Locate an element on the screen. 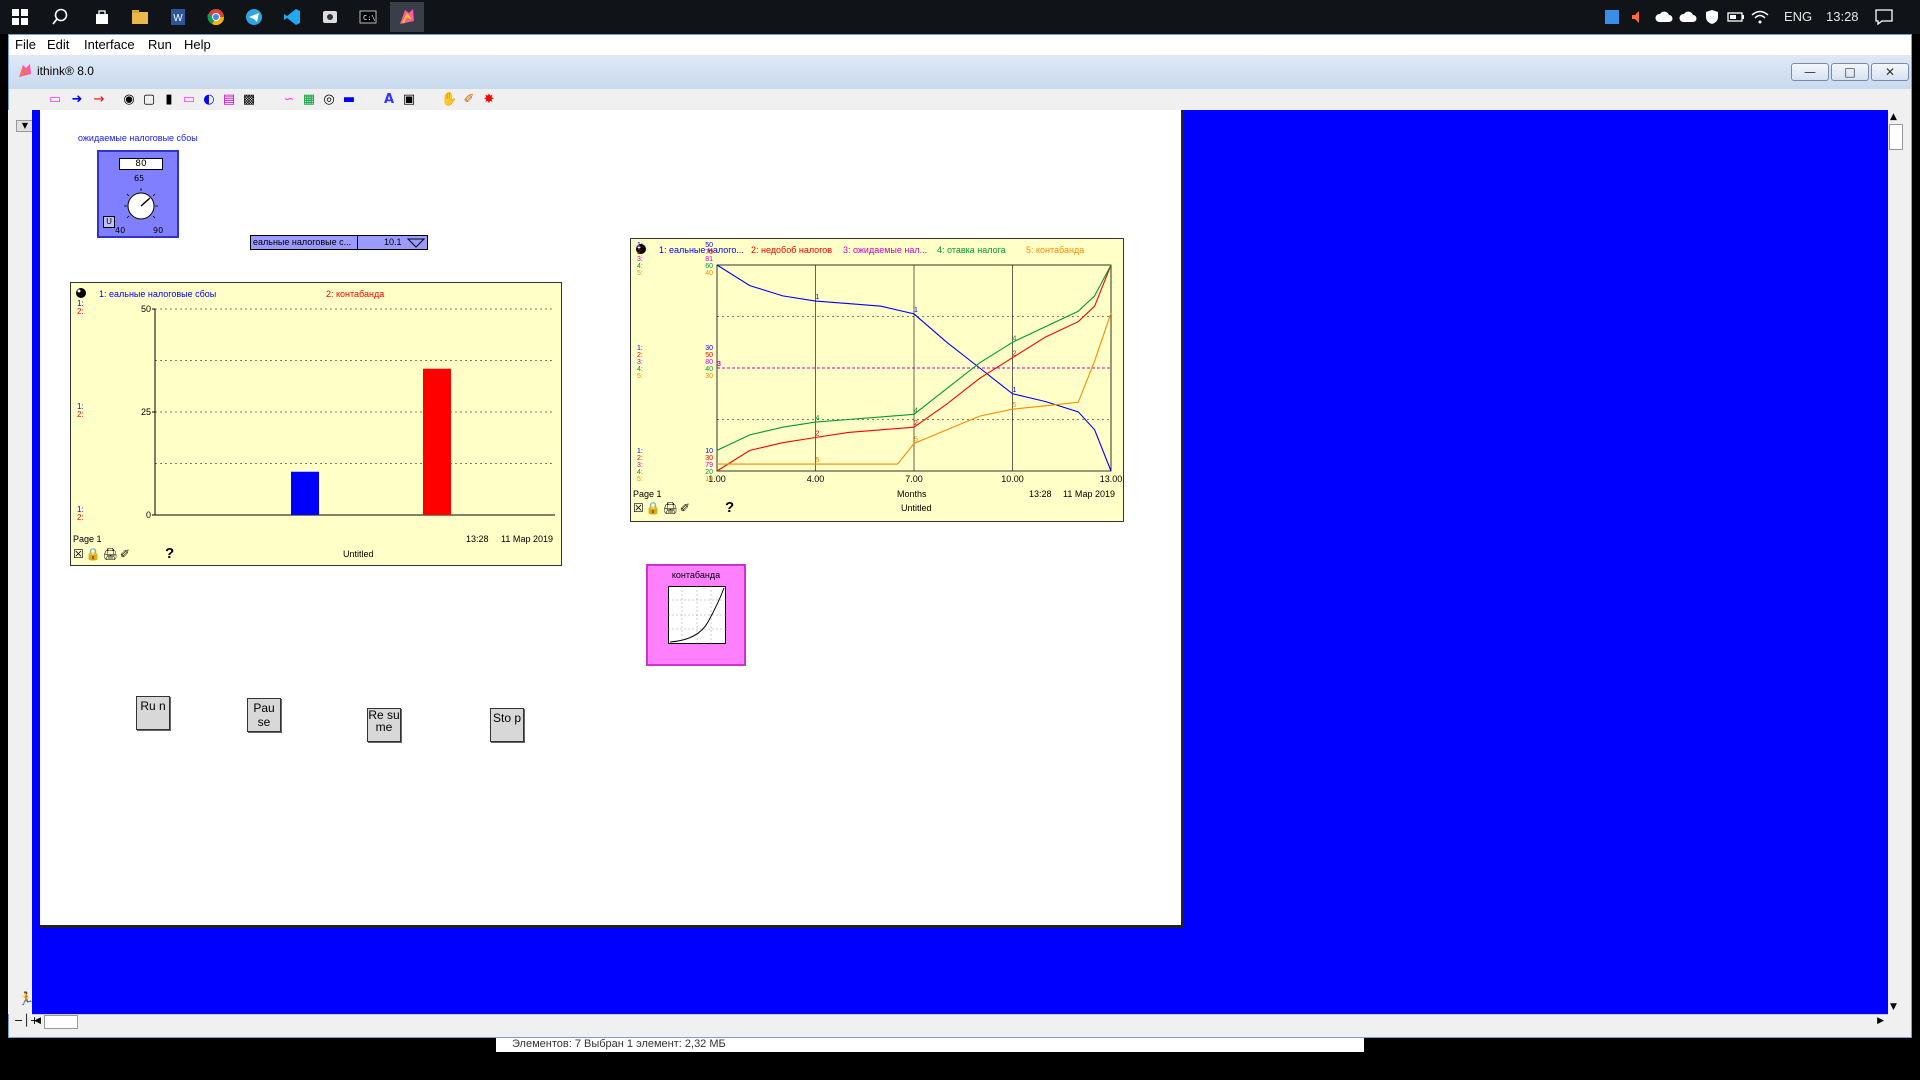 This screenshot has height=1080, width=1920. graphical-function-input: контабанда is located at coordinates (696, 615).